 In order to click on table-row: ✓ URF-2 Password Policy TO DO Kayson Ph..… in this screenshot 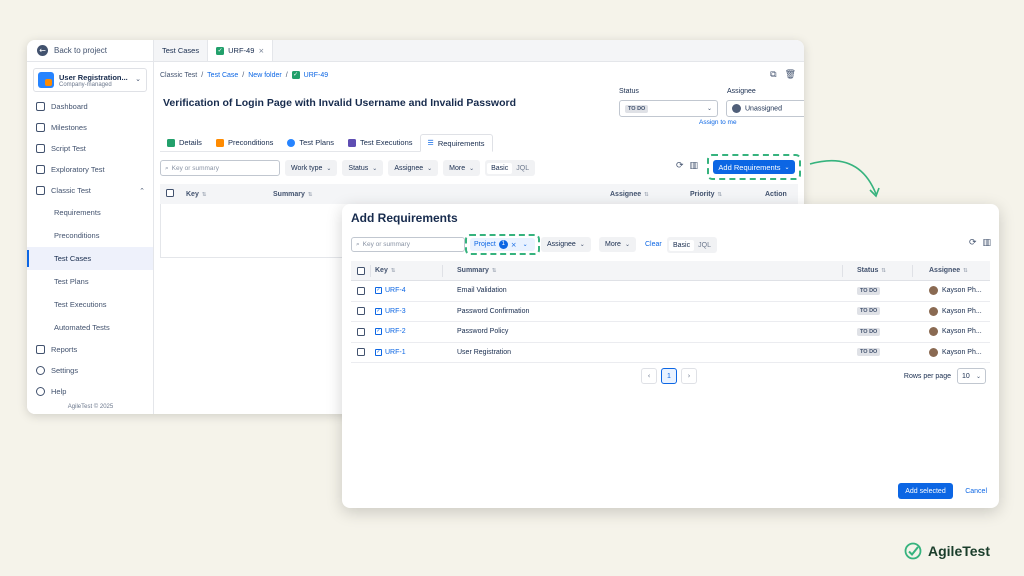, I will do `click(670, 332)`.